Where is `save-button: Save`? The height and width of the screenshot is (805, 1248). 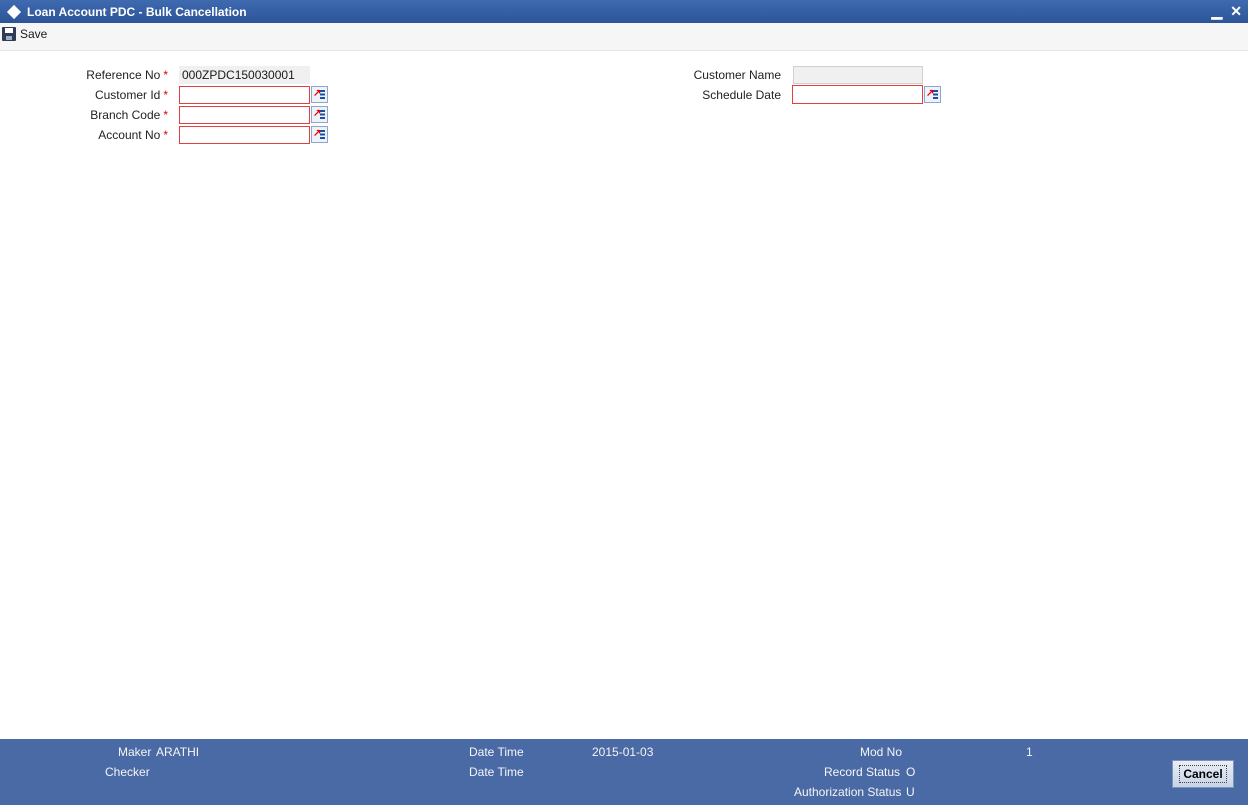 save-button: Save is located at coordinates (24, 34).